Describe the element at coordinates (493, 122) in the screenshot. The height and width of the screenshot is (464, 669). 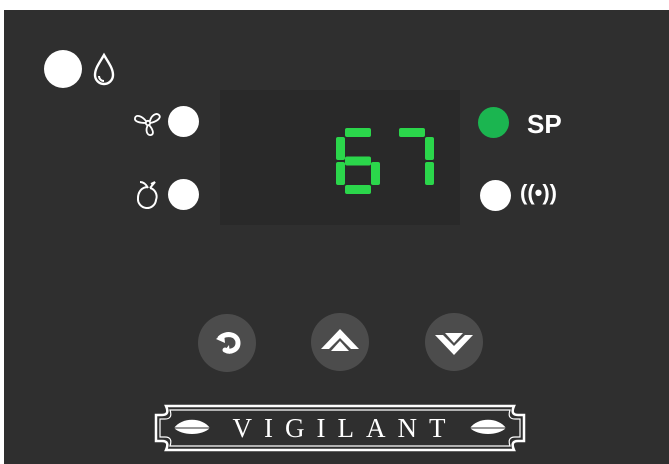
I see `setpoint-led` at that location.